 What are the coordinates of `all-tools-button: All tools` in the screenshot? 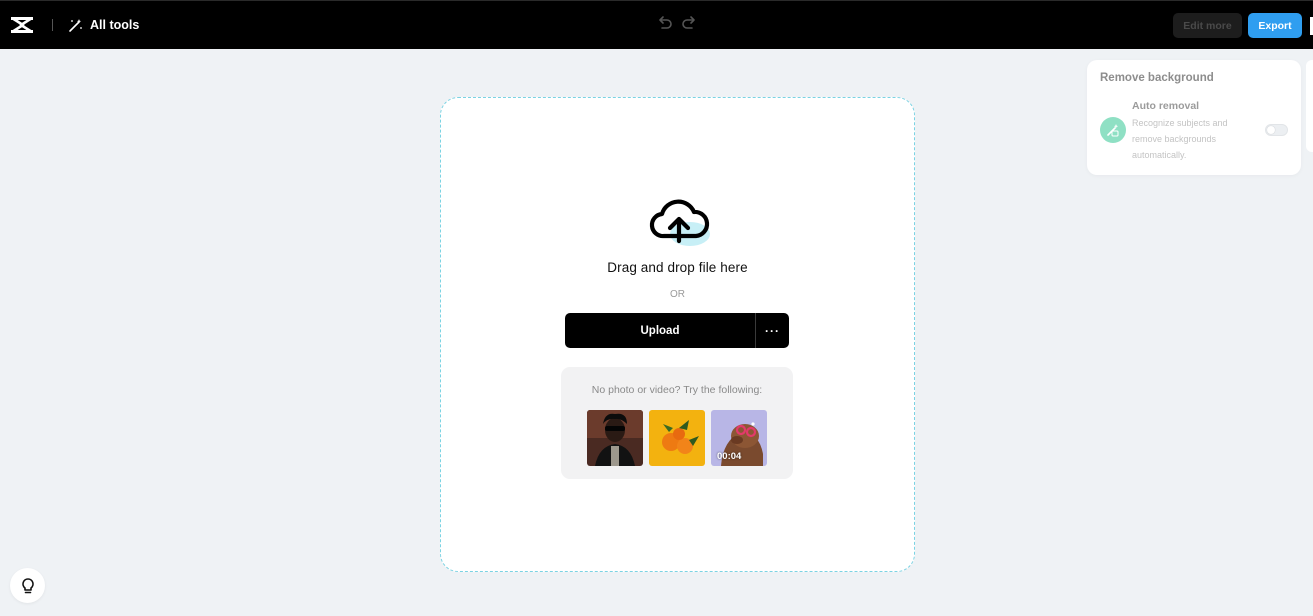 It's located at (103, 25).